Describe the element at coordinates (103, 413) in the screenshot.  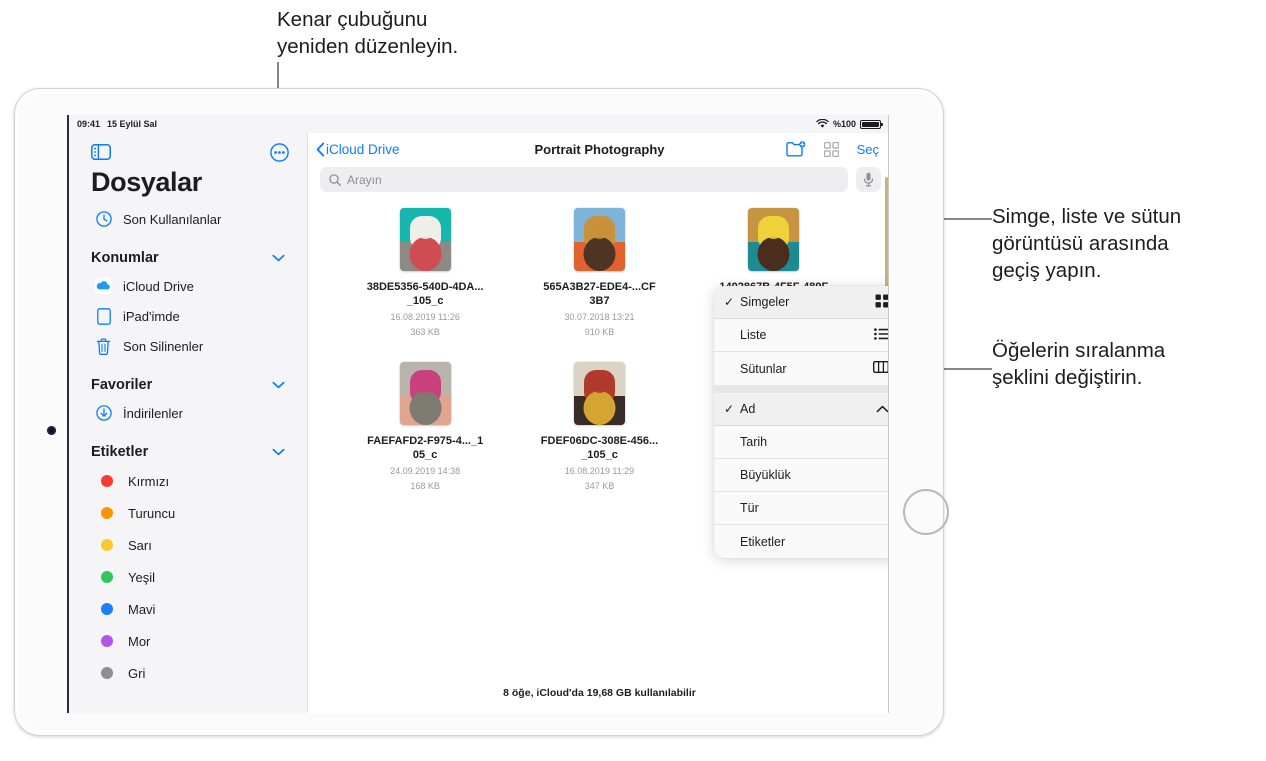
I see `download-icon` at that location.